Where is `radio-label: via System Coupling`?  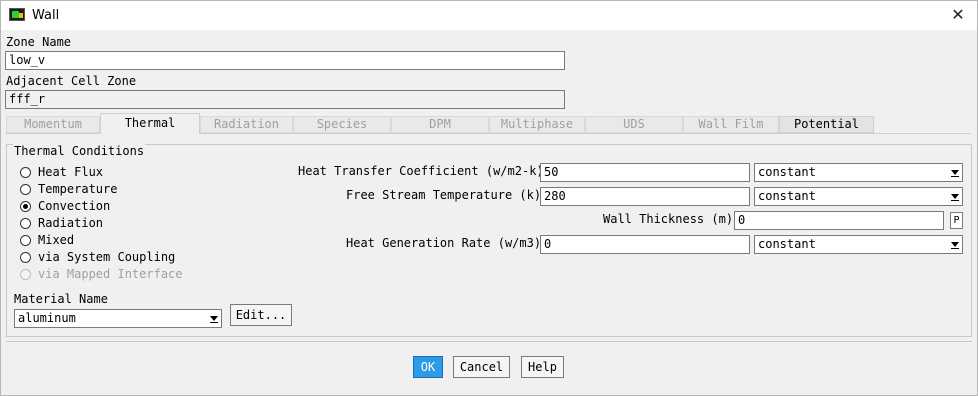
radio-label: via System Coupling is located at coordinates (107, 257).